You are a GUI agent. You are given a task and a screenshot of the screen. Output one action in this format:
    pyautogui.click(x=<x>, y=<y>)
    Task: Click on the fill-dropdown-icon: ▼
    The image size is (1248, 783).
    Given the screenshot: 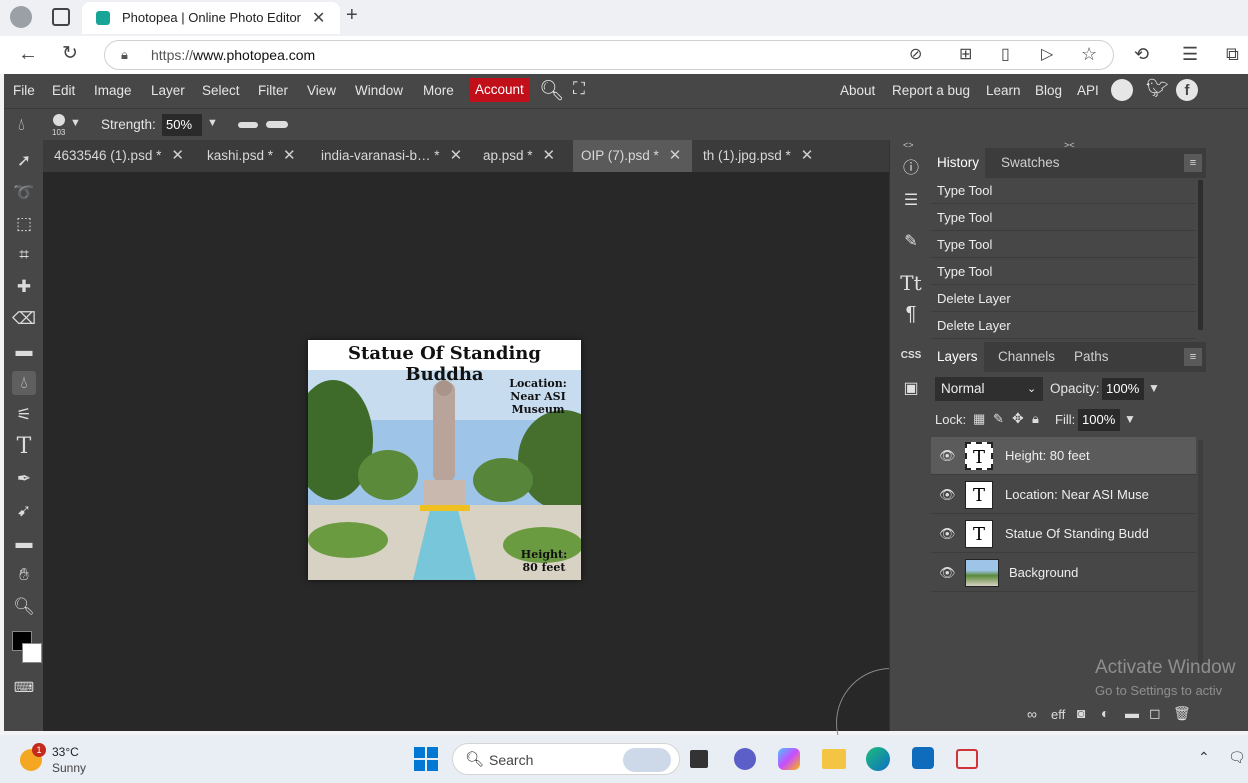 What is the action you would take?
    pyautogui.click(x=1130, y=419)
    